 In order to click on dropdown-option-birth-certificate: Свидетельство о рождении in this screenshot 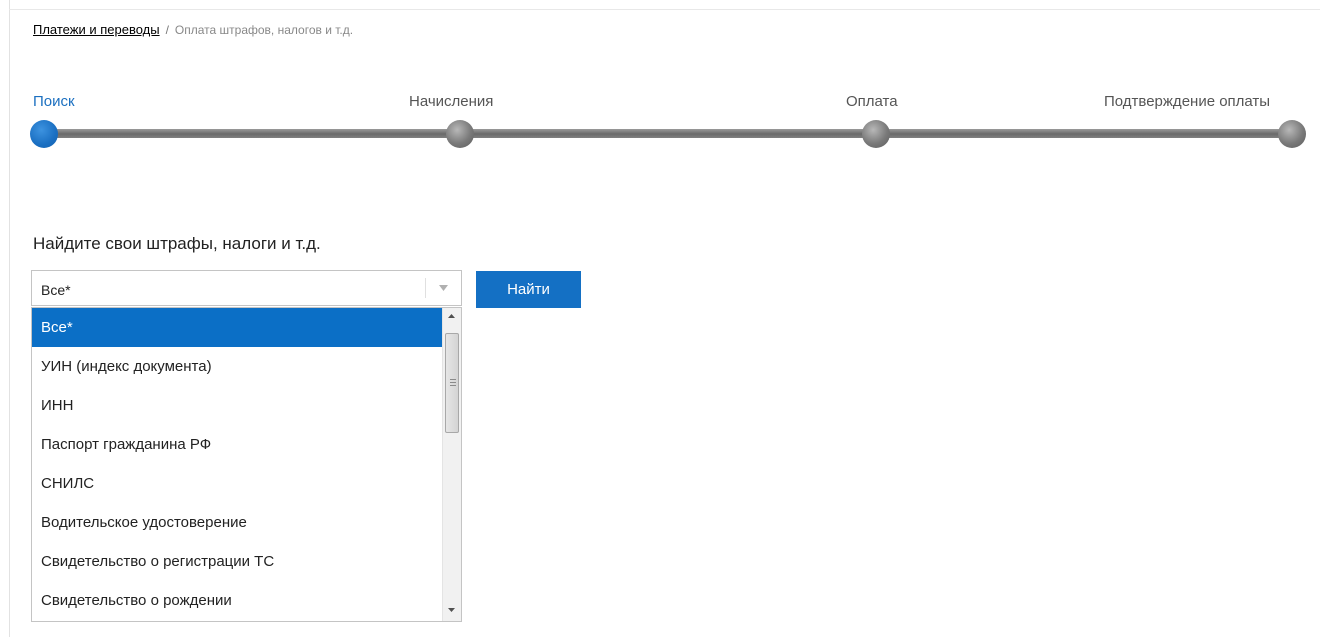, I will do `click(237, 600)`.